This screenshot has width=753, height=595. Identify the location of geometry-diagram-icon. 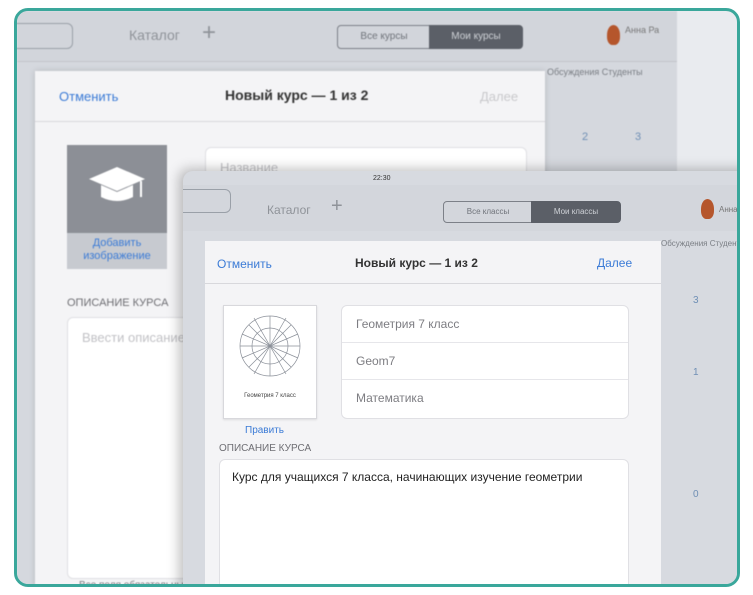
(270, 346).